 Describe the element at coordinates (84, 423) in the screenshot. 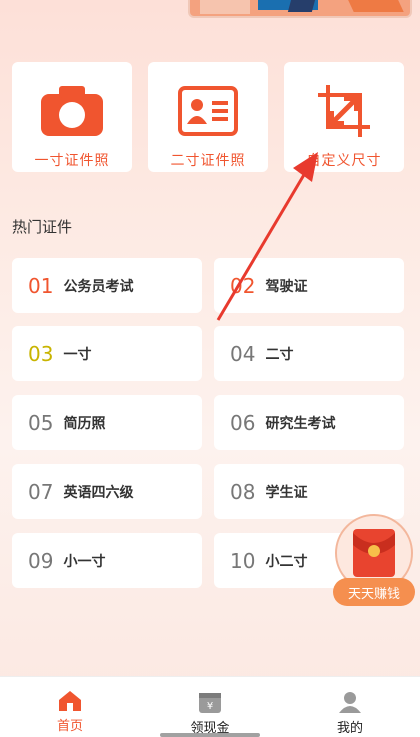

I see `item-label: 简历照` at that location.